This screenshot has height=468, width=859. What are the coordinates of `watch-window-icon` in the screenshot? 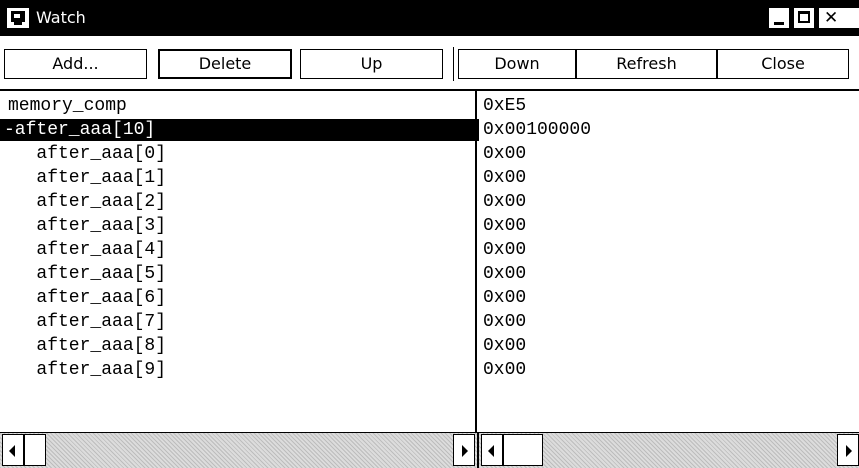 It's located at (18, 18).